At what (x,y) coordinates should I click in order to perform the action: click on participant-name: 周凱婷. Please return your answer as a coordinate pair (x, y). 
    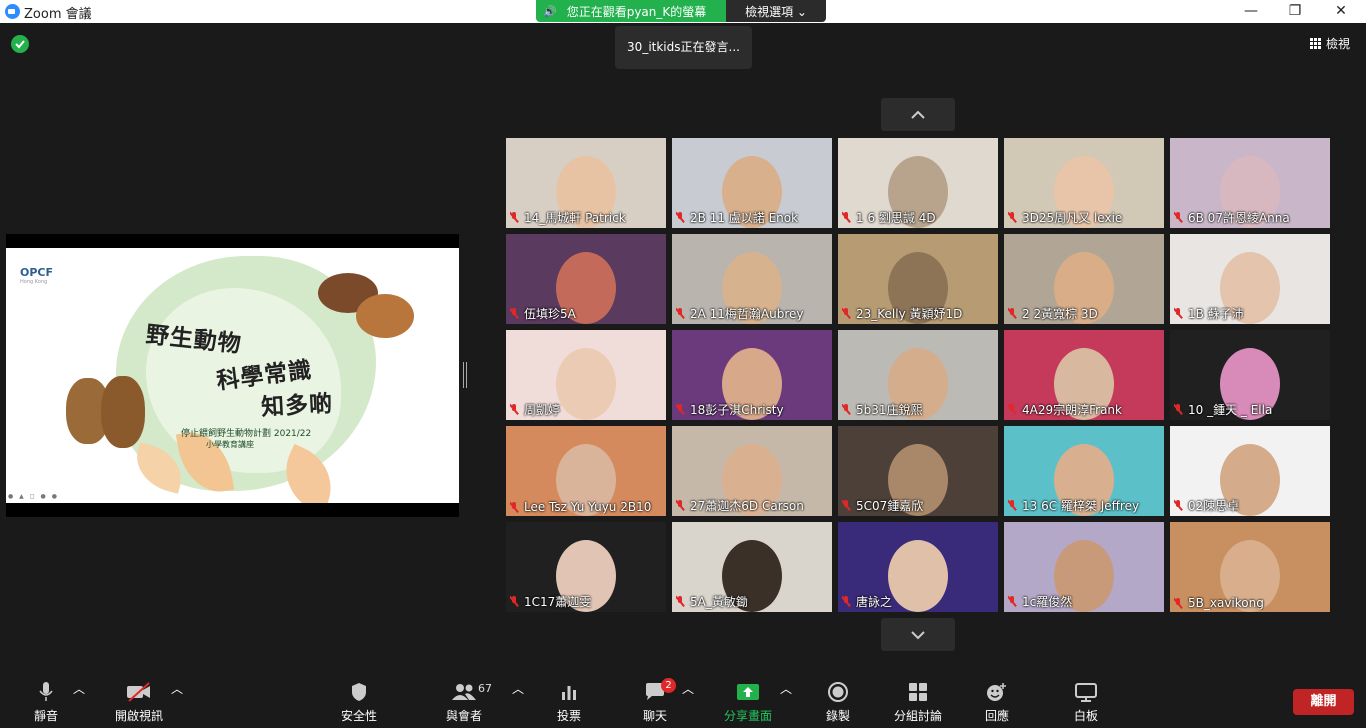
    Looking at the image, I should click on (542, 410).